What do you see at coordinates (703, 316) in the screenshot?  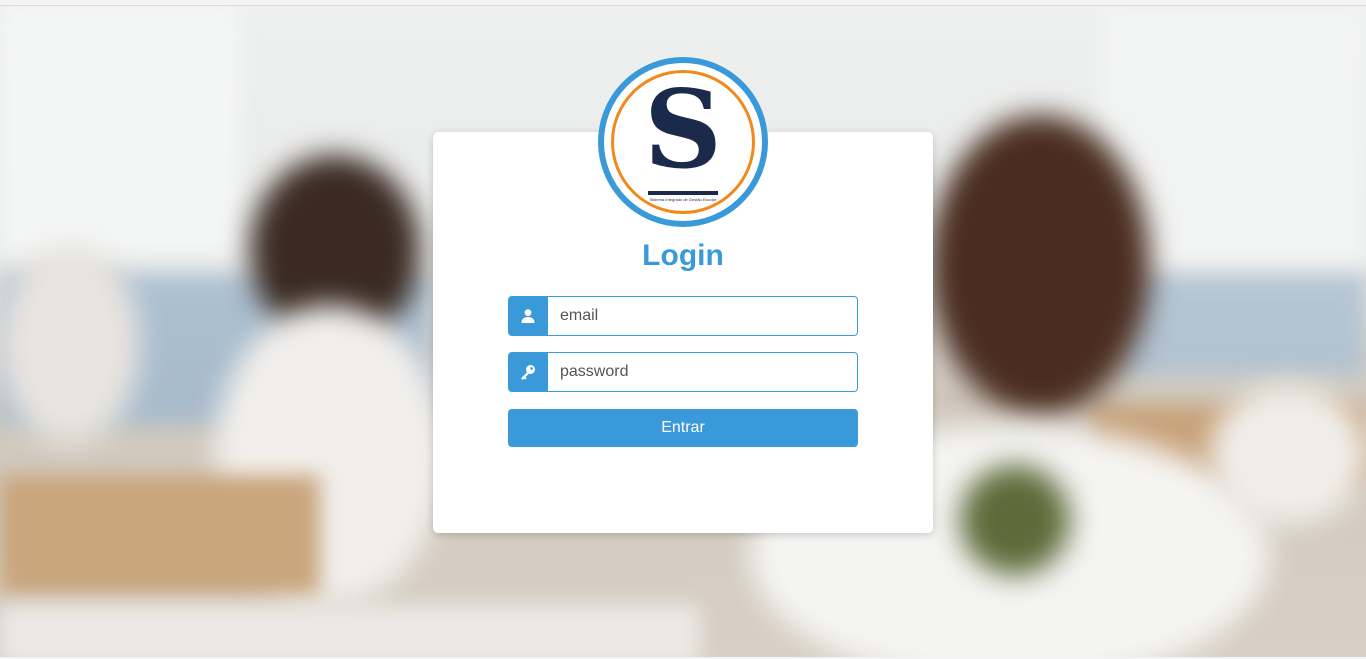 I see `email-field` at bounding box center [703, 316].